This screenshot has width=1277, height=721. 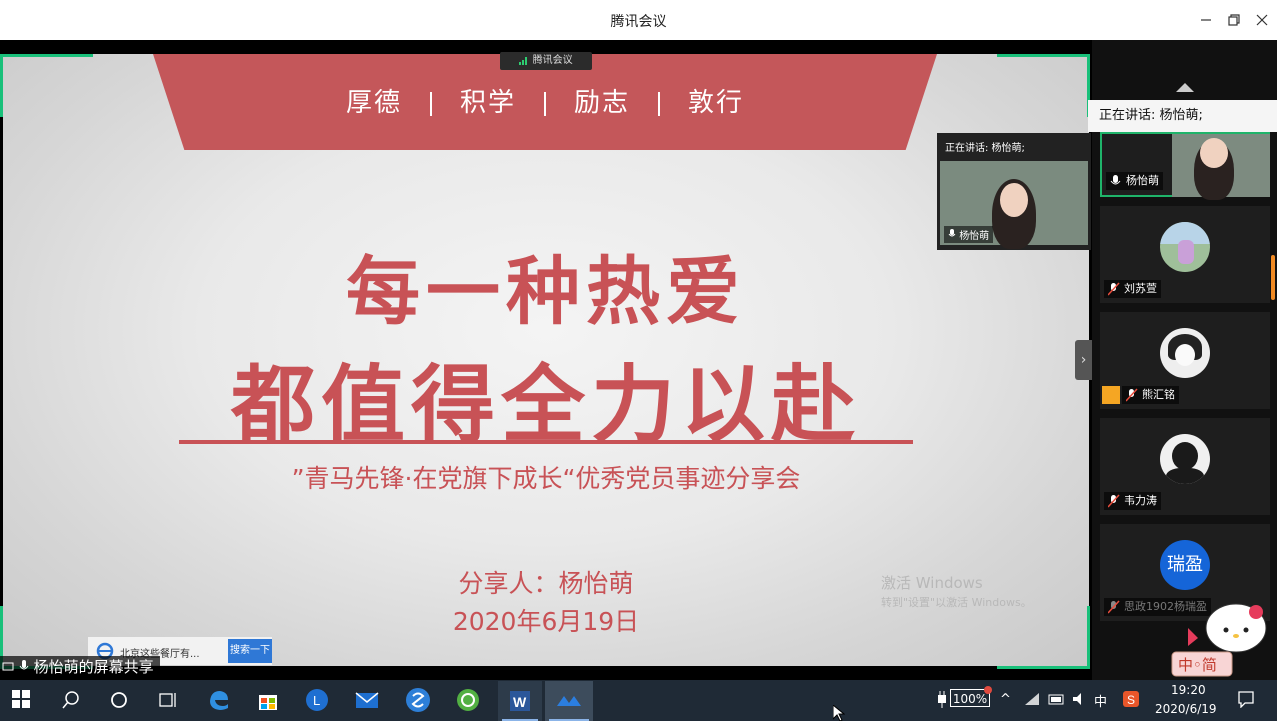 I want to click on chevron-right-icon: ›, so click(x=1083, y=360).